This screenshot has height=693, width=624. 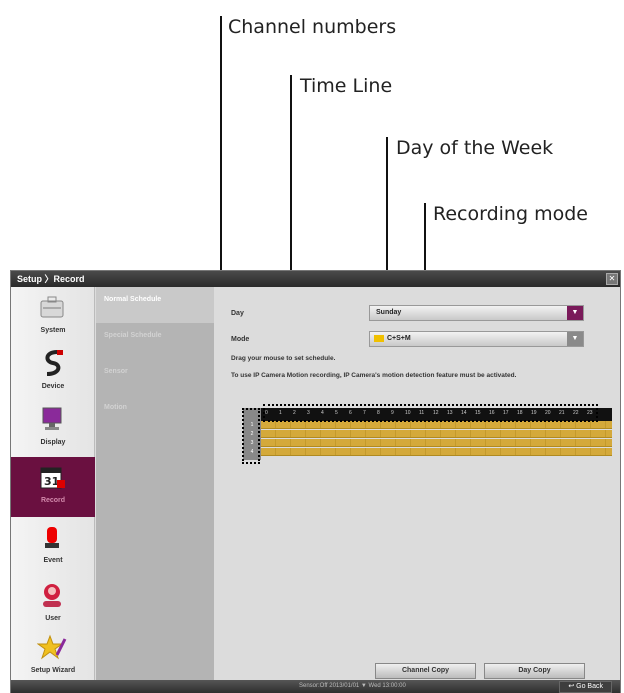 I want to click on close-button: ✕, so click(x=612, y=279).